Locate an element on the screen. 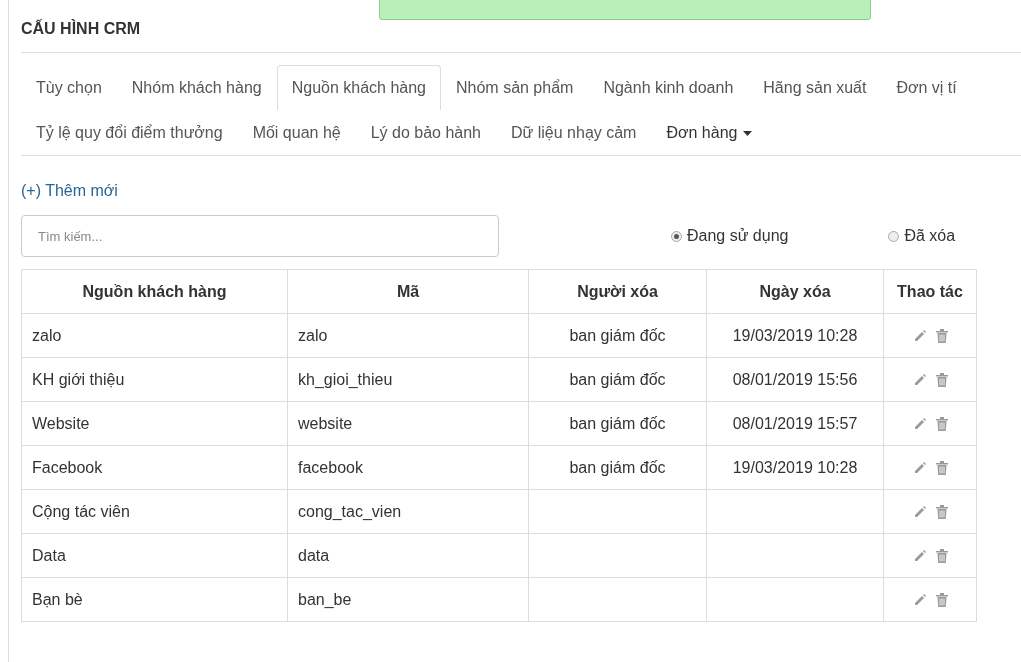 This screenshot has height=662, width=1021. table-cell: ban_be is located at coordinates (408, 599).